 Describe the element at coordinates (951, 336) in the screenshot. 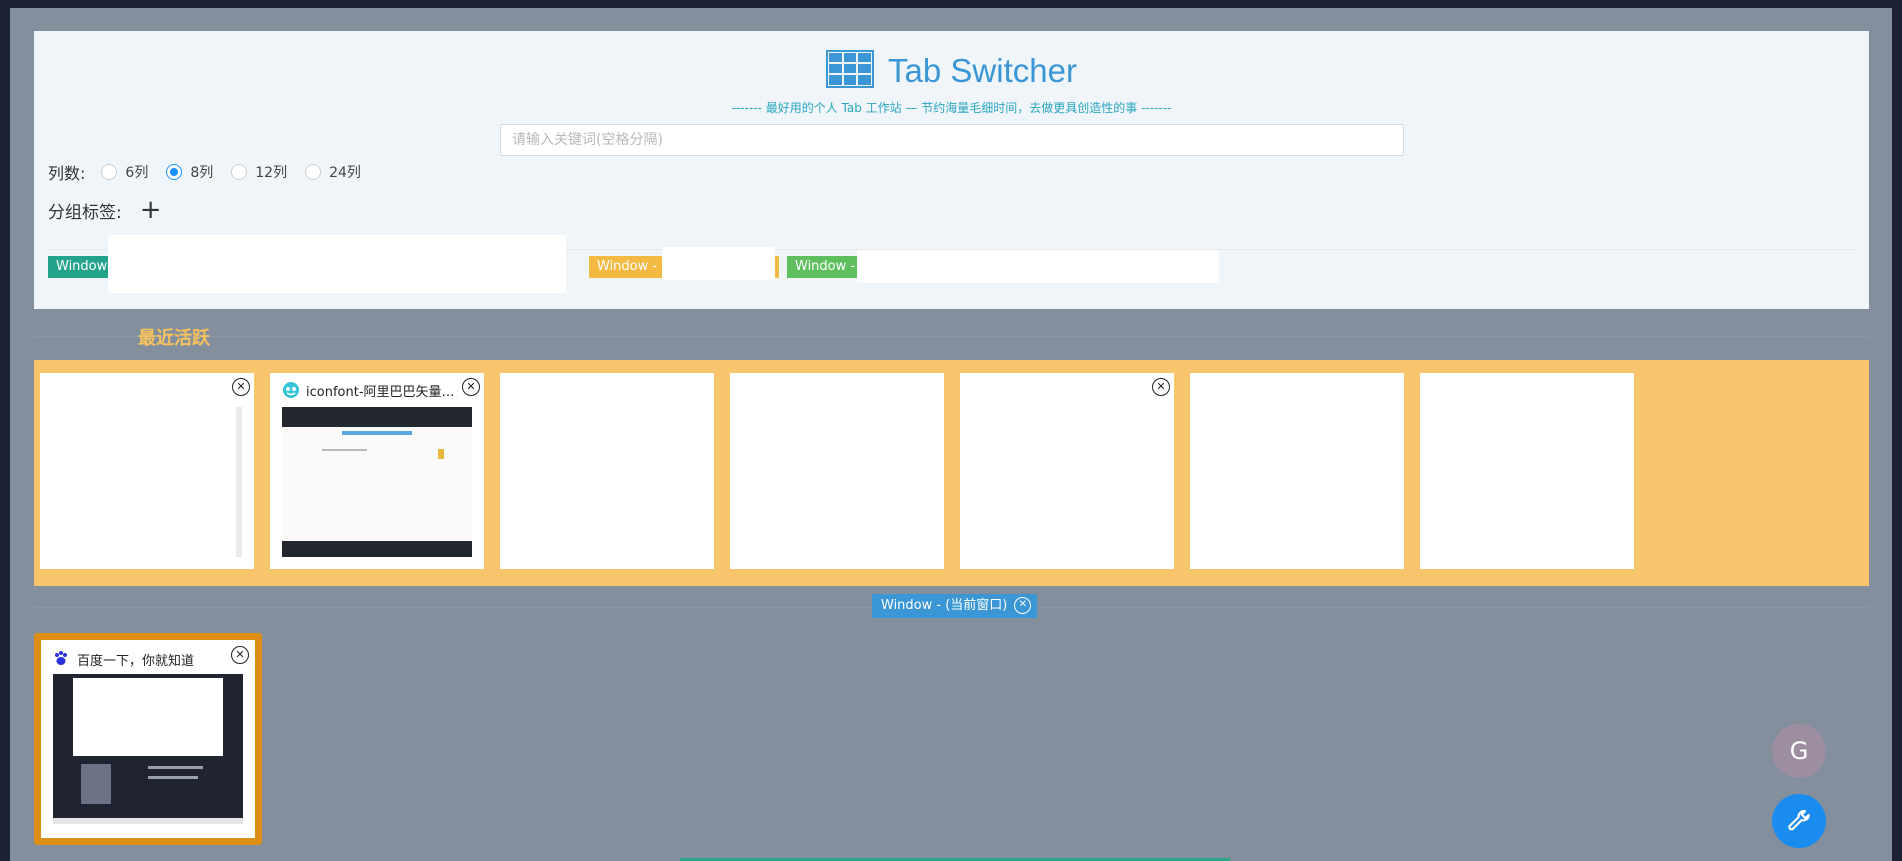

I see `divider` at that location.